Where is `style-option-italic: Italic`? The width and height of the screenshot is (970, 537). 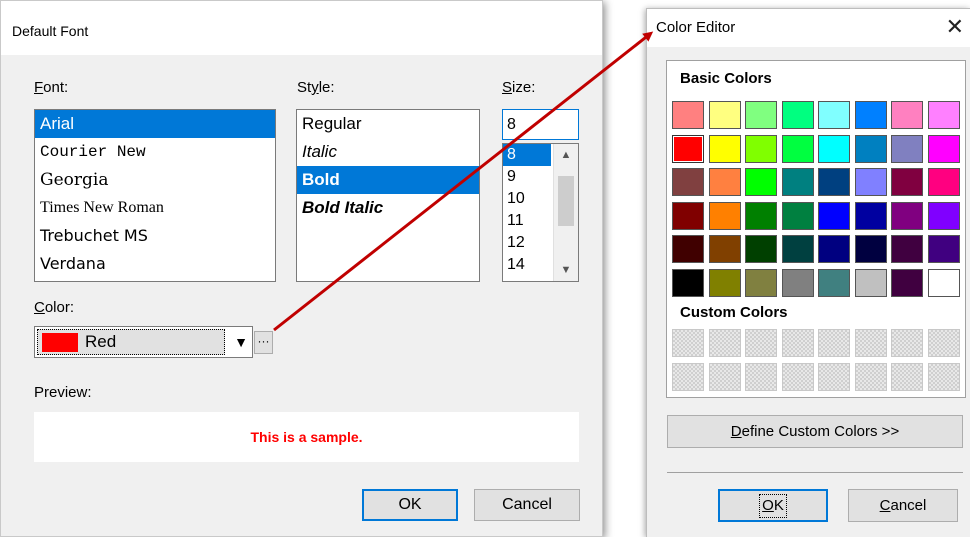 style-option-italic: Italic is located at coordinates (388, 152).